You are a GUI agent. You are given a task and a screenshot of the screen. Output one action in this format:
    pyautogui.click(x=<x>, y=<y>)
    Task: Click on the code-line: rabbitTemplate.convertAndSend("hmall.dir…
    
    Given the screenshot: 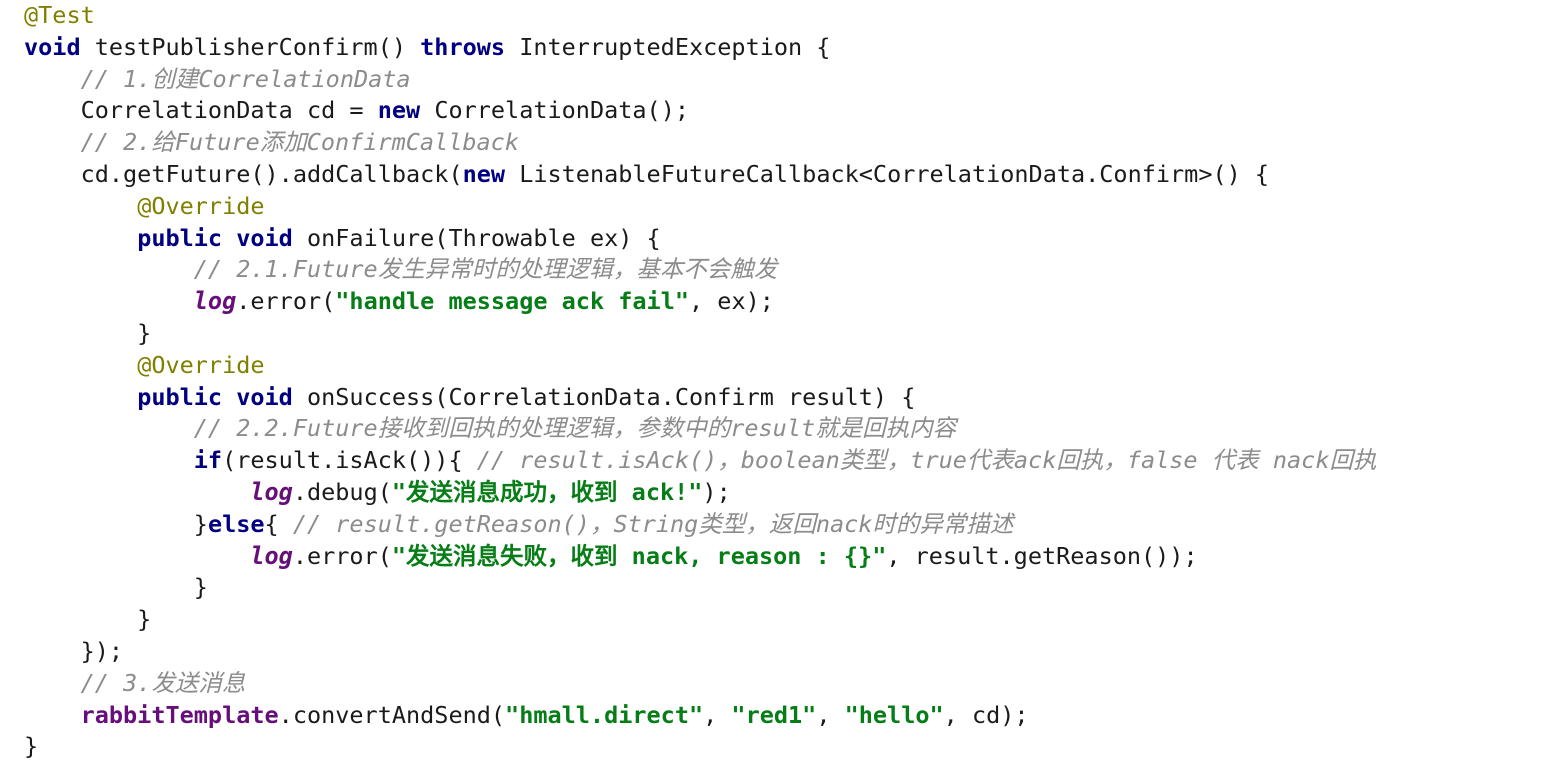 What is the action you would take?
    pyautogui.click(x=789, y=716)
    